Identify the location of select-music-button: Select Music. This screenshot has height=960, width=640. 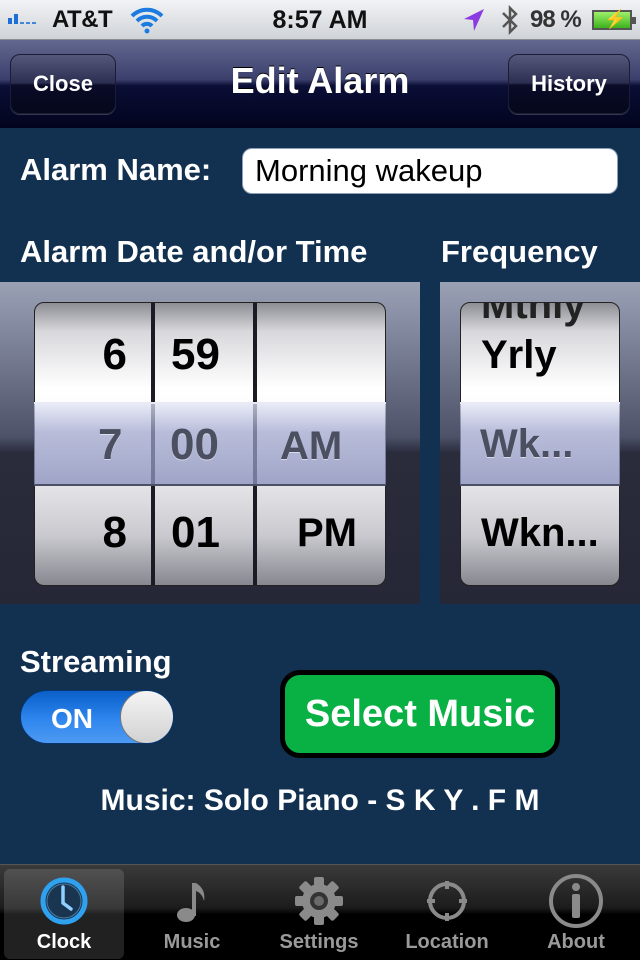
(420, 714).